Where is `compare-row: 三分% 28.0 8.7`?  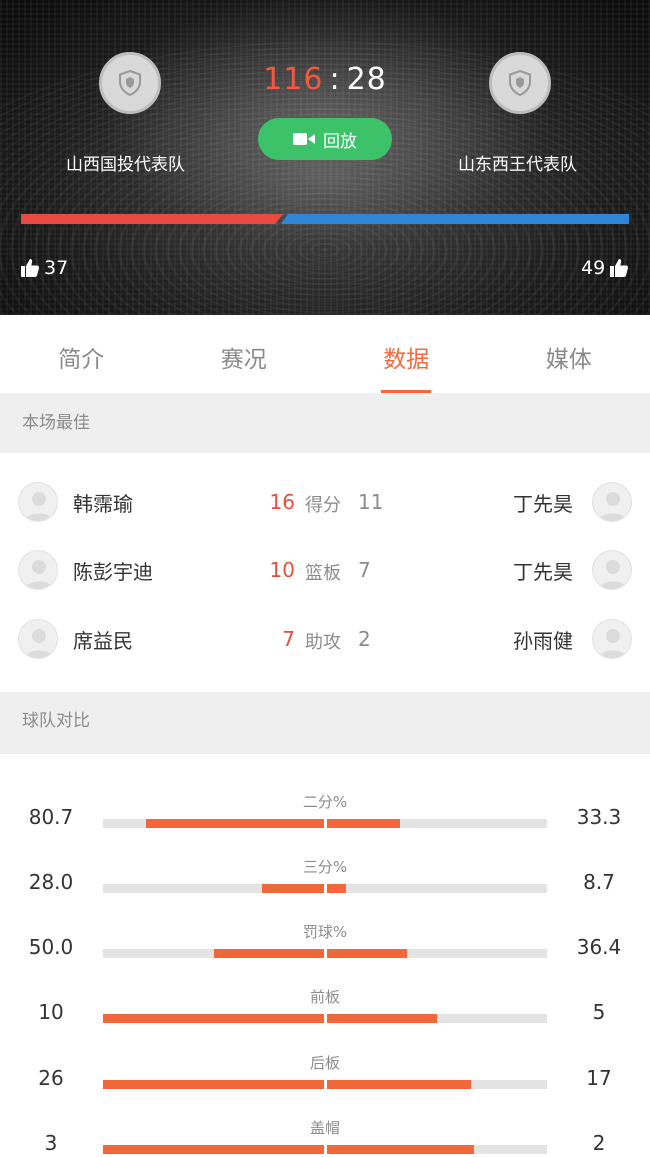
compare-row: 三分% 28.0 8.7 is located at coordinates (325, 886).